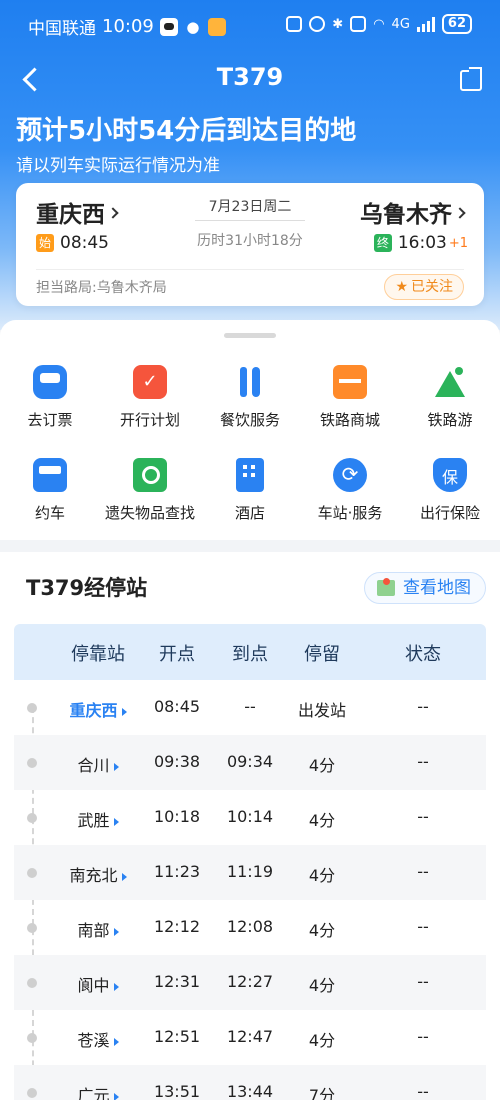 Image resolution: width=500 pixels, height=1100 pixels. What do you see at coordinates (177, 871) in the screenshot?
I see `depart-time: 11:23` at bounding box center [177, 871].